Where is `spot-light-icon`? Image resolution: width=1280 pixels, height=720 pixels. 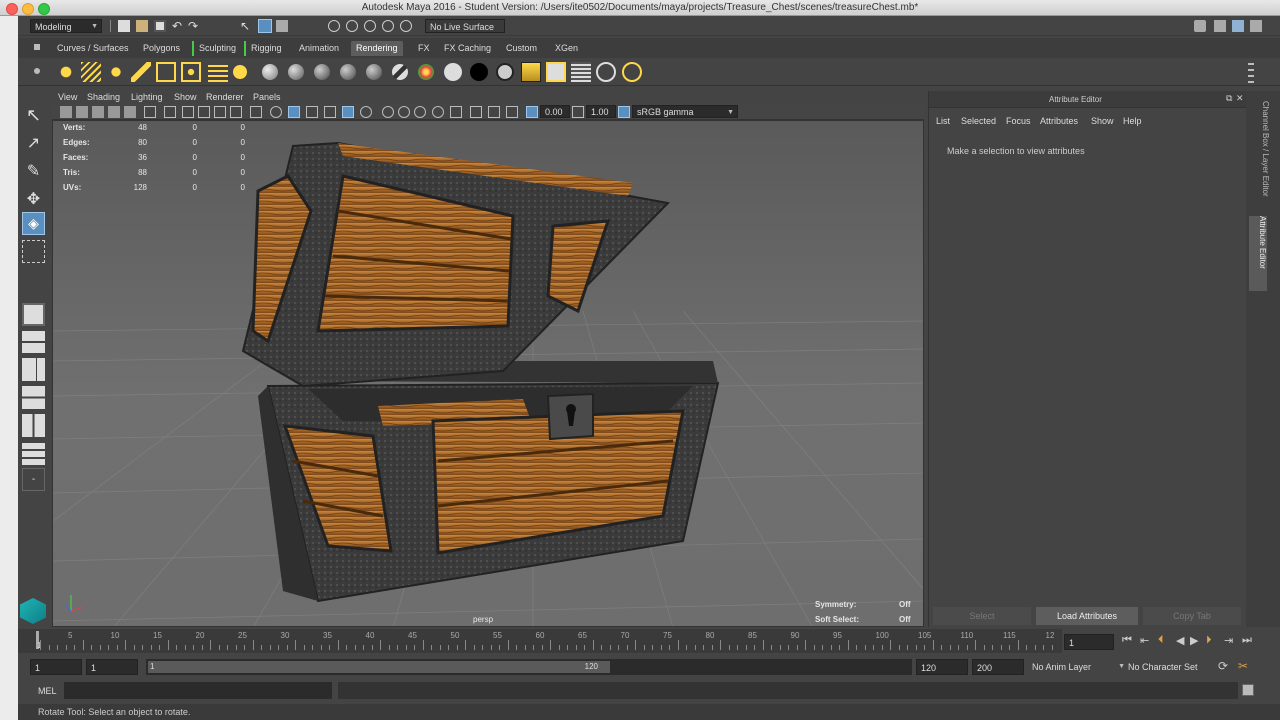 spot-light-icon is located at coordinates (141, 72).